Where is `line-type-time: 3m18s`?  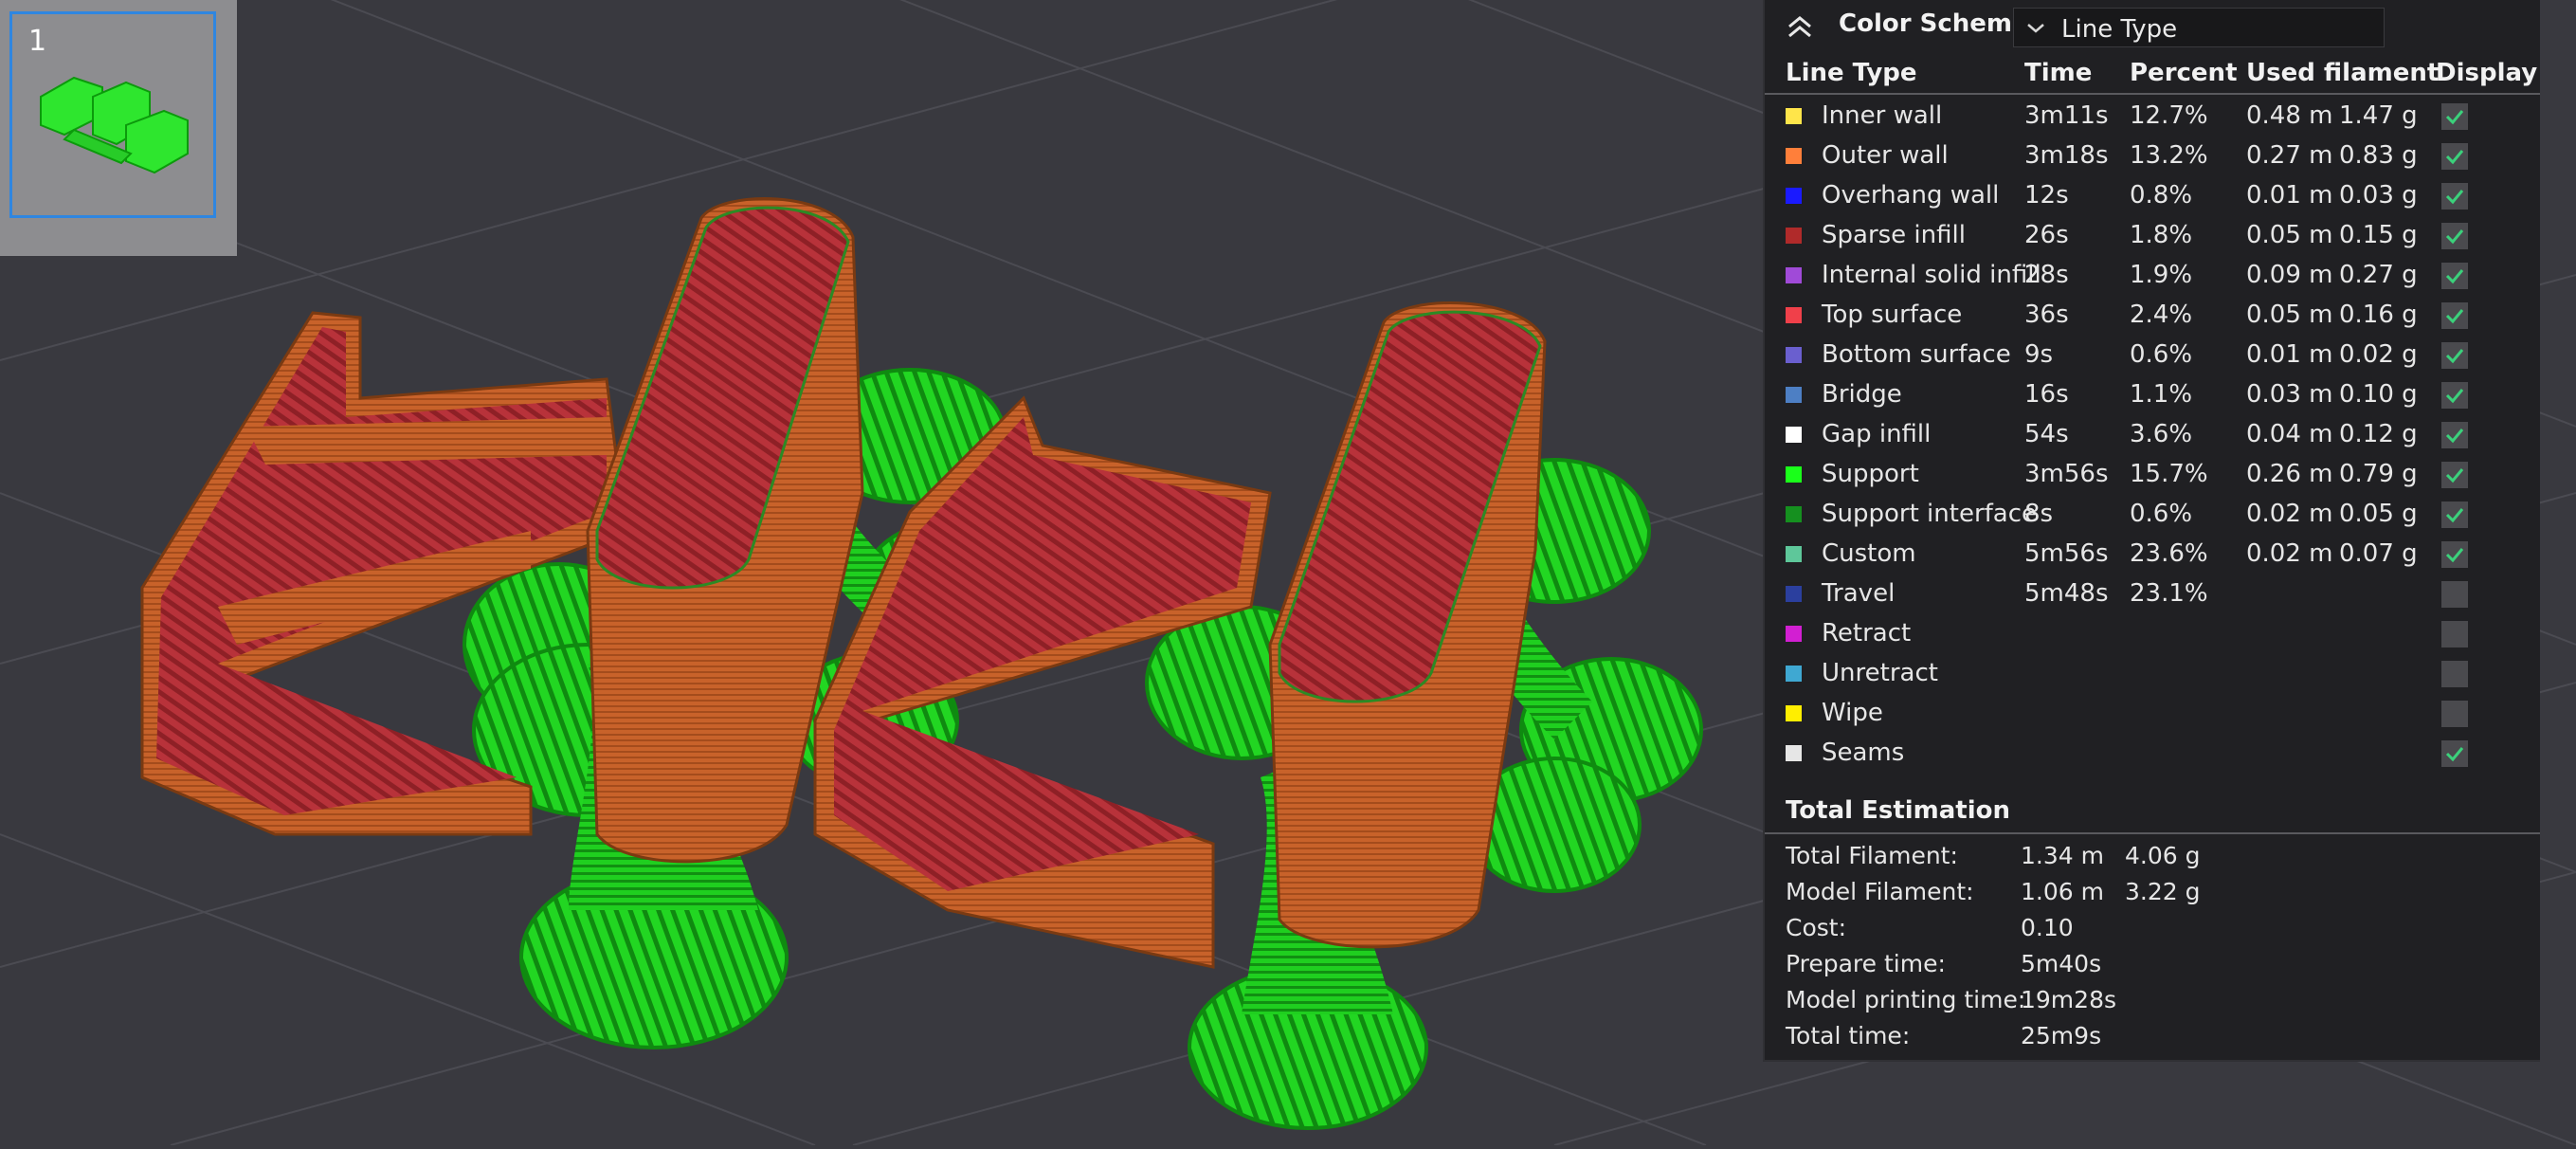 line-type-time: 3m18s is located at coordinates (2066, 155).